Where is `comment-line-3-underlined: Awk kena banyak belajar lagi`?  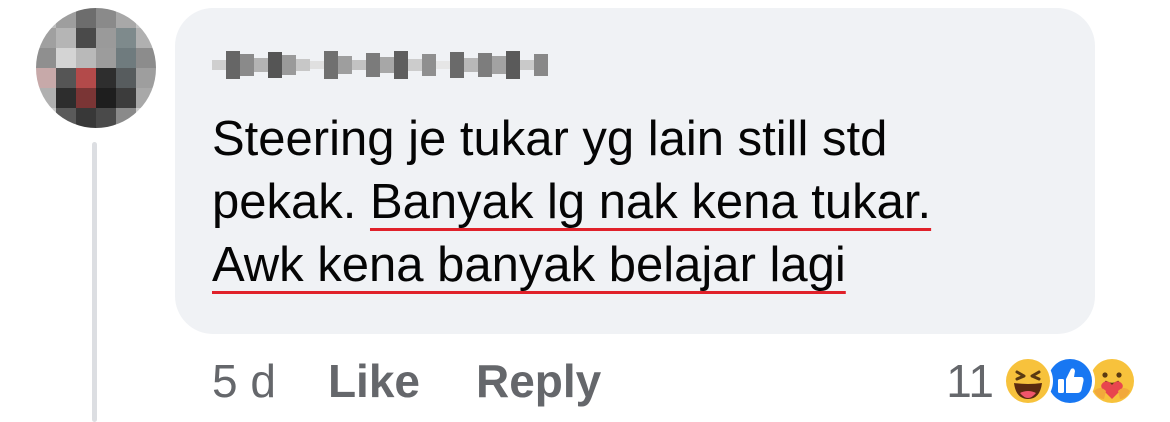
comment-line-3-underlined: Awk kena banyak belajar lagi is located at coordinates (529, 265).